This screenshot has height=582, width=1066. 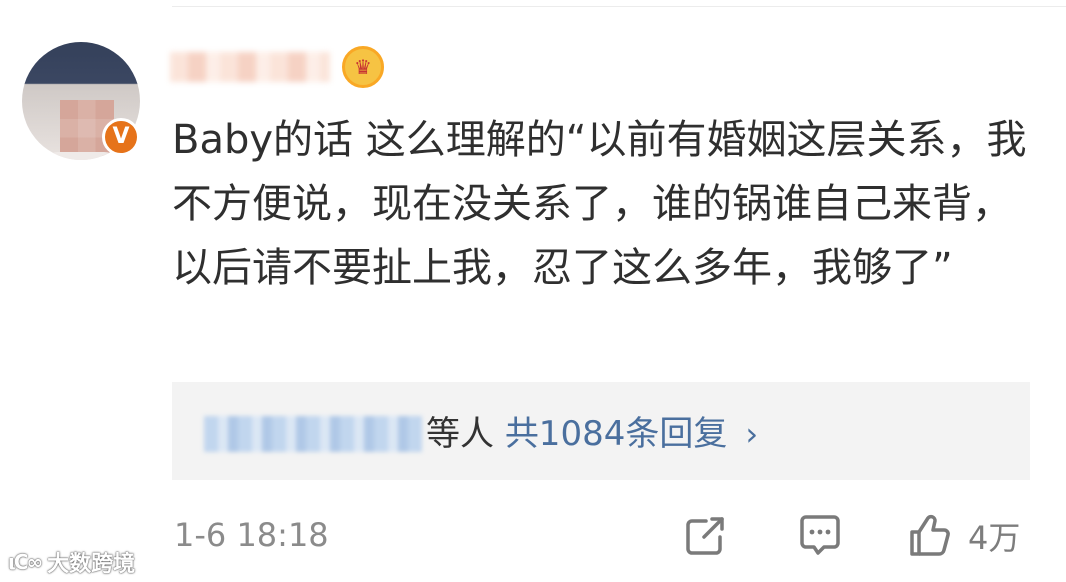 I want to click on crown-icon: ♛, so click(x=363, y=67).